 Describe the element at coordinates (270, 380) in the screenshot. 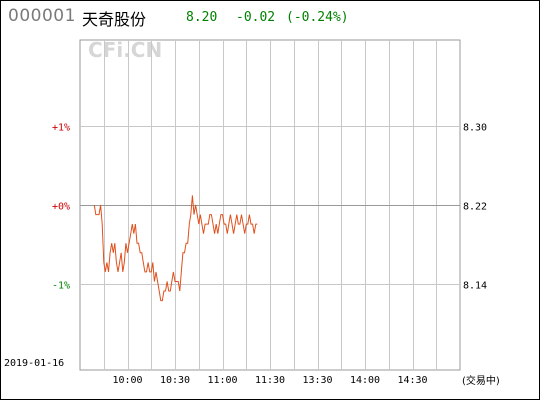

I see `x-tick-label: 11:30` at that location.